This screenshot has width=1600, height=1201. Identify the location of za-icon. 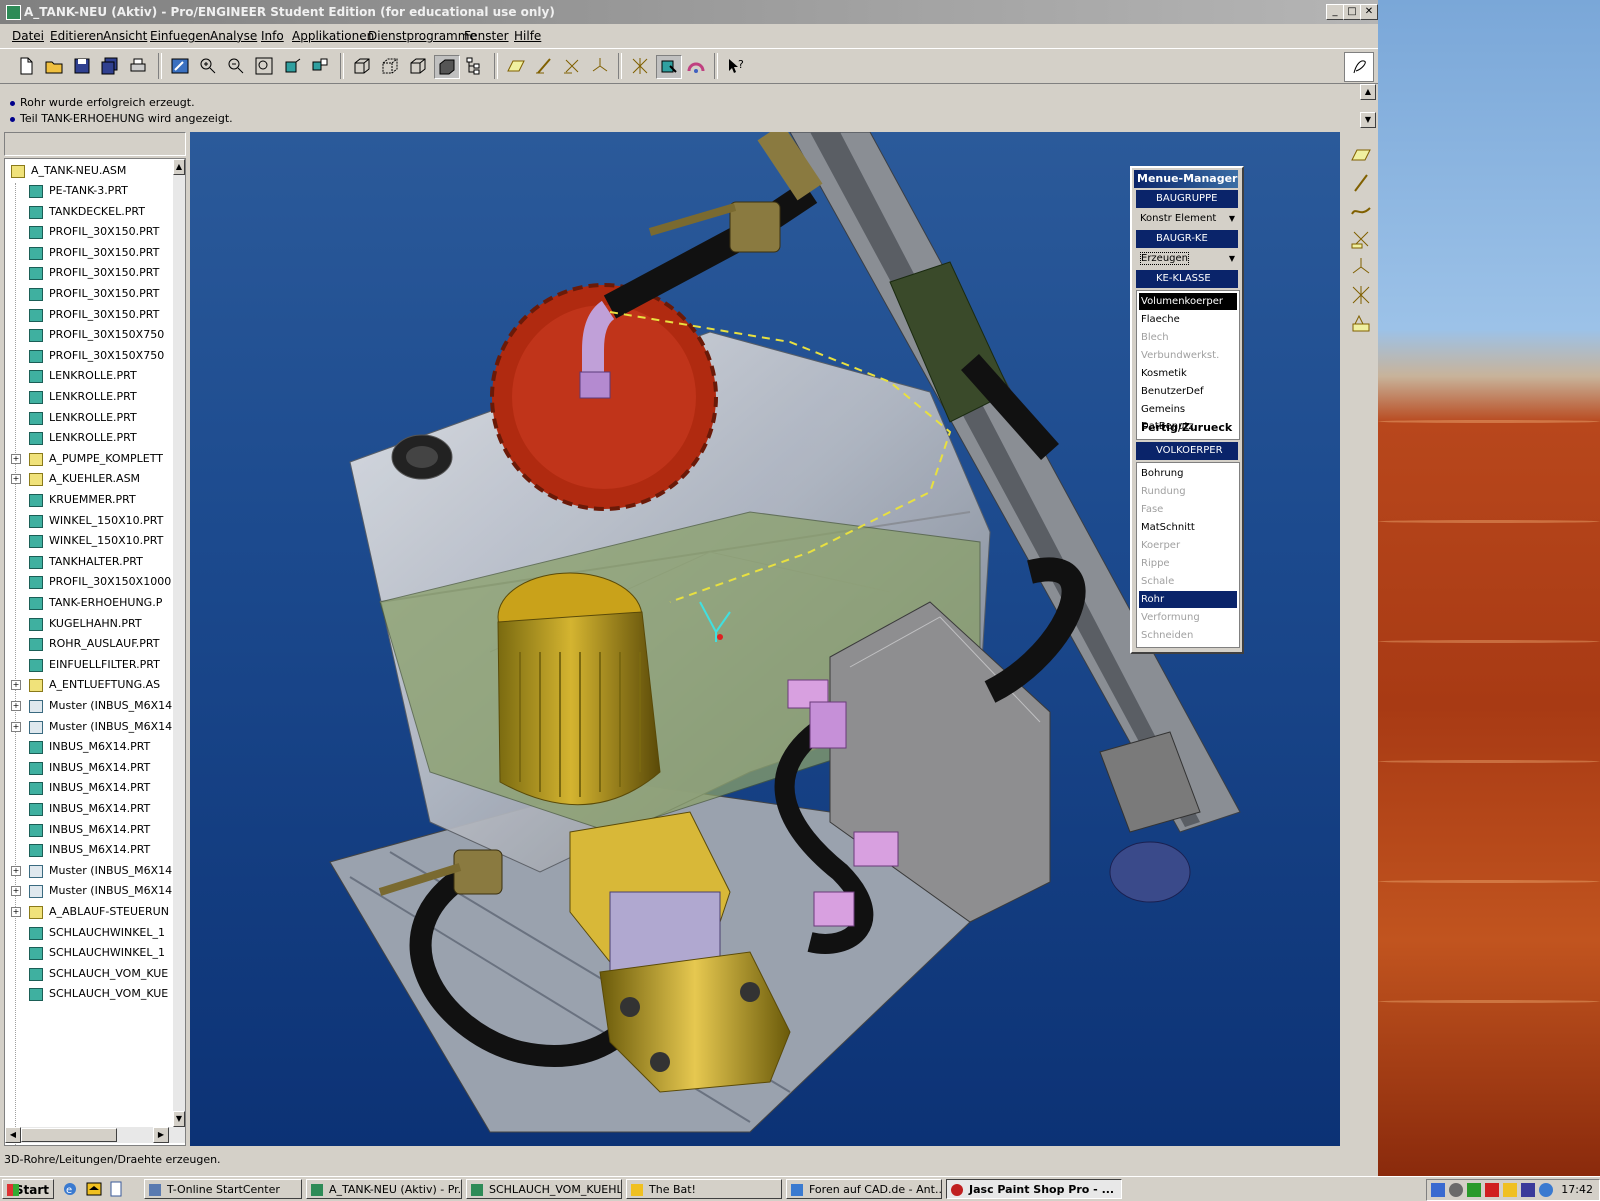
(1510, 1190).